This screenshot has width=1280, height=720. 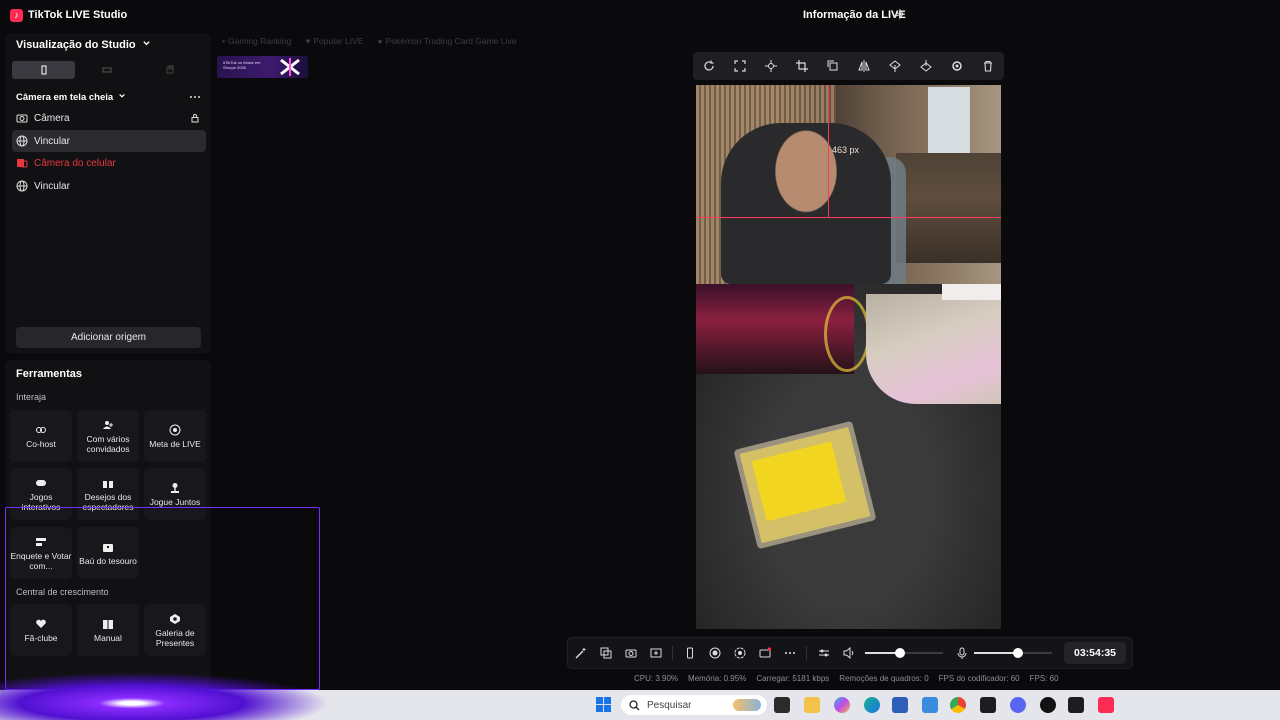 What do you see at coordinates (451, 41) in the screenshot?
I see `tab-label: Pokémon Trading Card Game Live` at bounding box center [451, 41].